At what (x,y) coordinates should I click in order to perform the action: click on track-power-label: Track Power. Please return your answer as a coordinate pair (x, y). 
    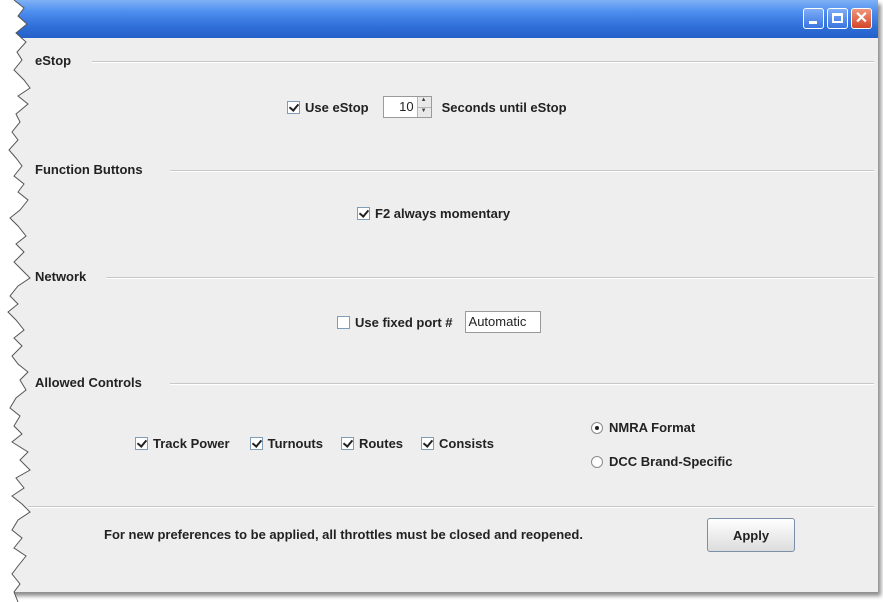
    Looking at the image, I should click on (191, 443).